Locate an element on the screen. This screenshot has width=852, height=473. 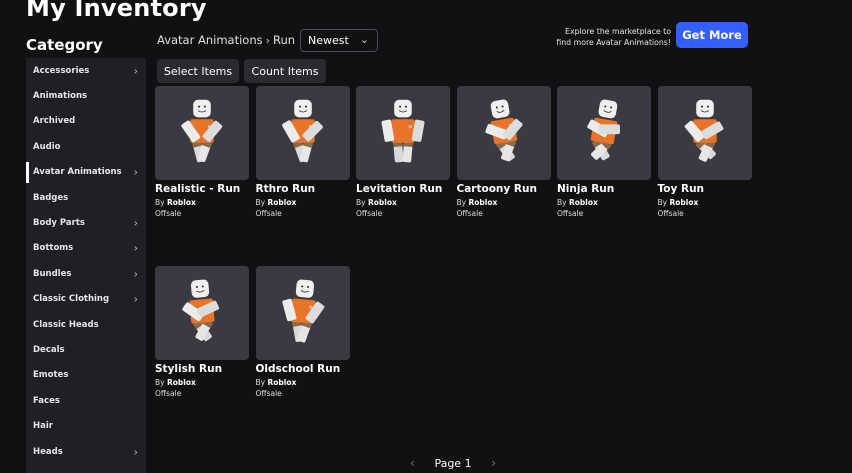
get-more-button: Get More is located at coordinates (712, 35).